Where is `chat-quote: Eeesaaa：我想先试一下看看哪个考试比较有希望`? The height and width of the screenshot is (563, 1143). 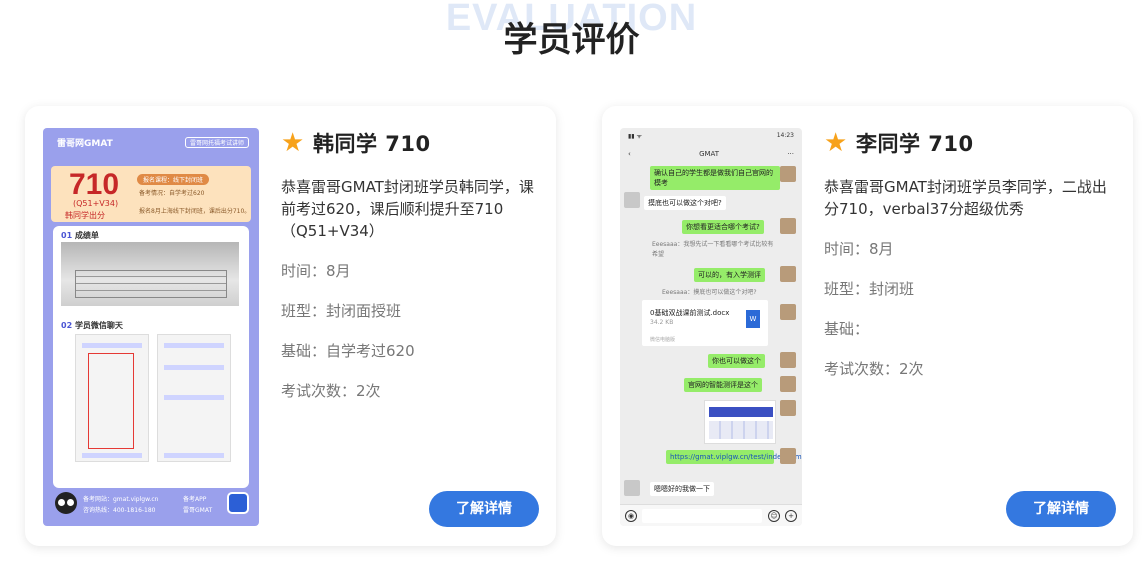
chat-quote: Eeesaaa：我想先试一下看看哪个考试比较有希望 is located at coordinates (713, 249).